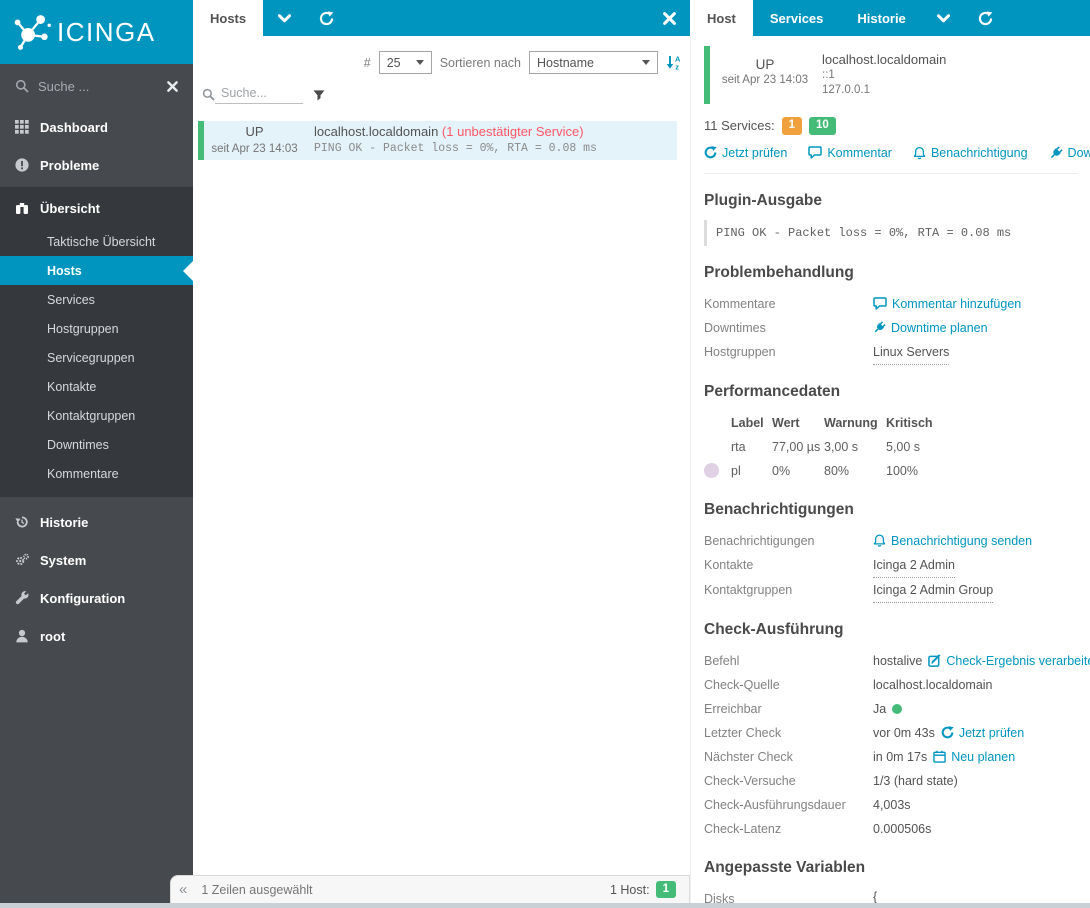  Describe the element at coordinates (772, 391) in the screenshot. I see `section-title-perfdata: Performancedaten` at that location.